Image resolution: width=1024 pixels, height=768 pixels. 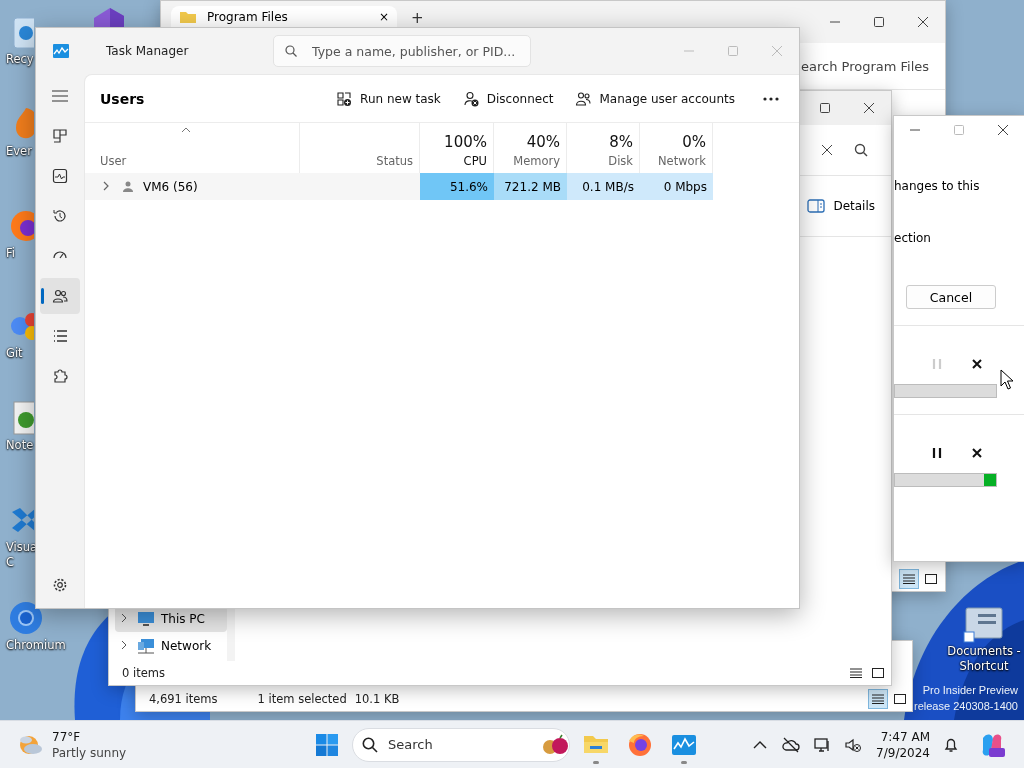 What do you see at coordinates (89, 752) in the screenshot?
I see `weather-text: Partly sunny` at bounding box center [89, 752].